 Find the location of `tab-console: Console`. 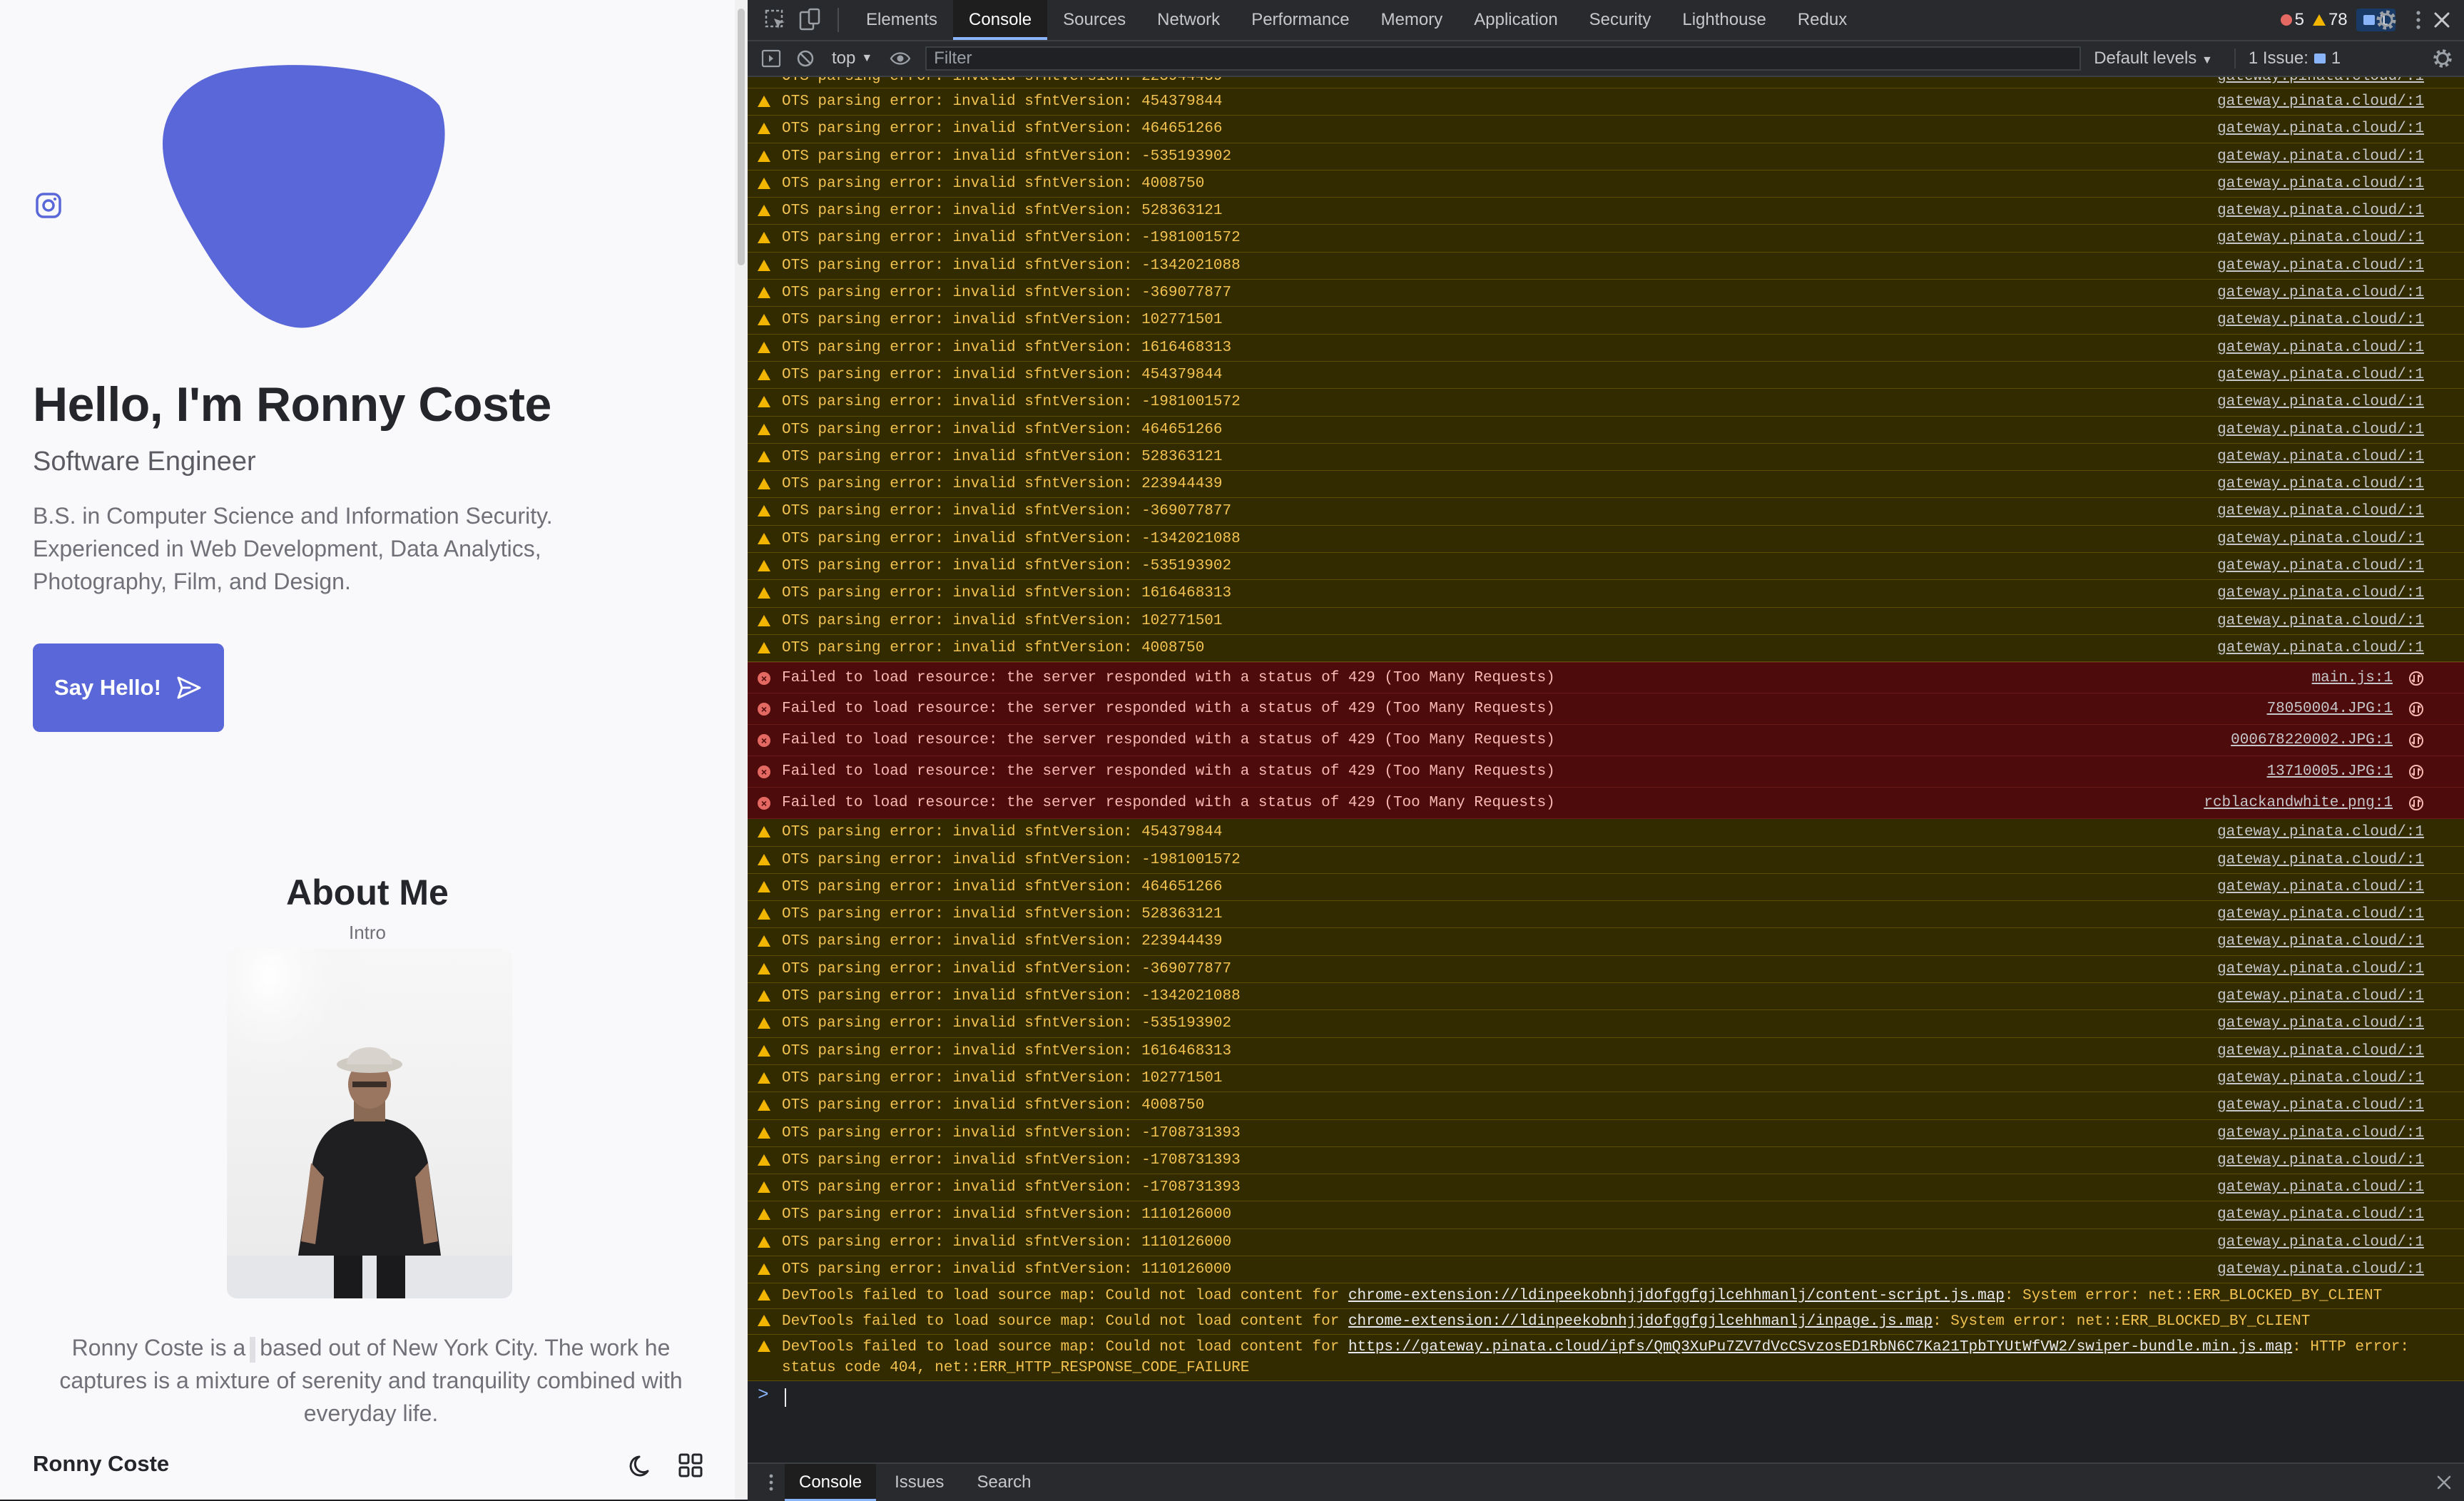

tab-console: Console is located at coordinates (1000, 20).